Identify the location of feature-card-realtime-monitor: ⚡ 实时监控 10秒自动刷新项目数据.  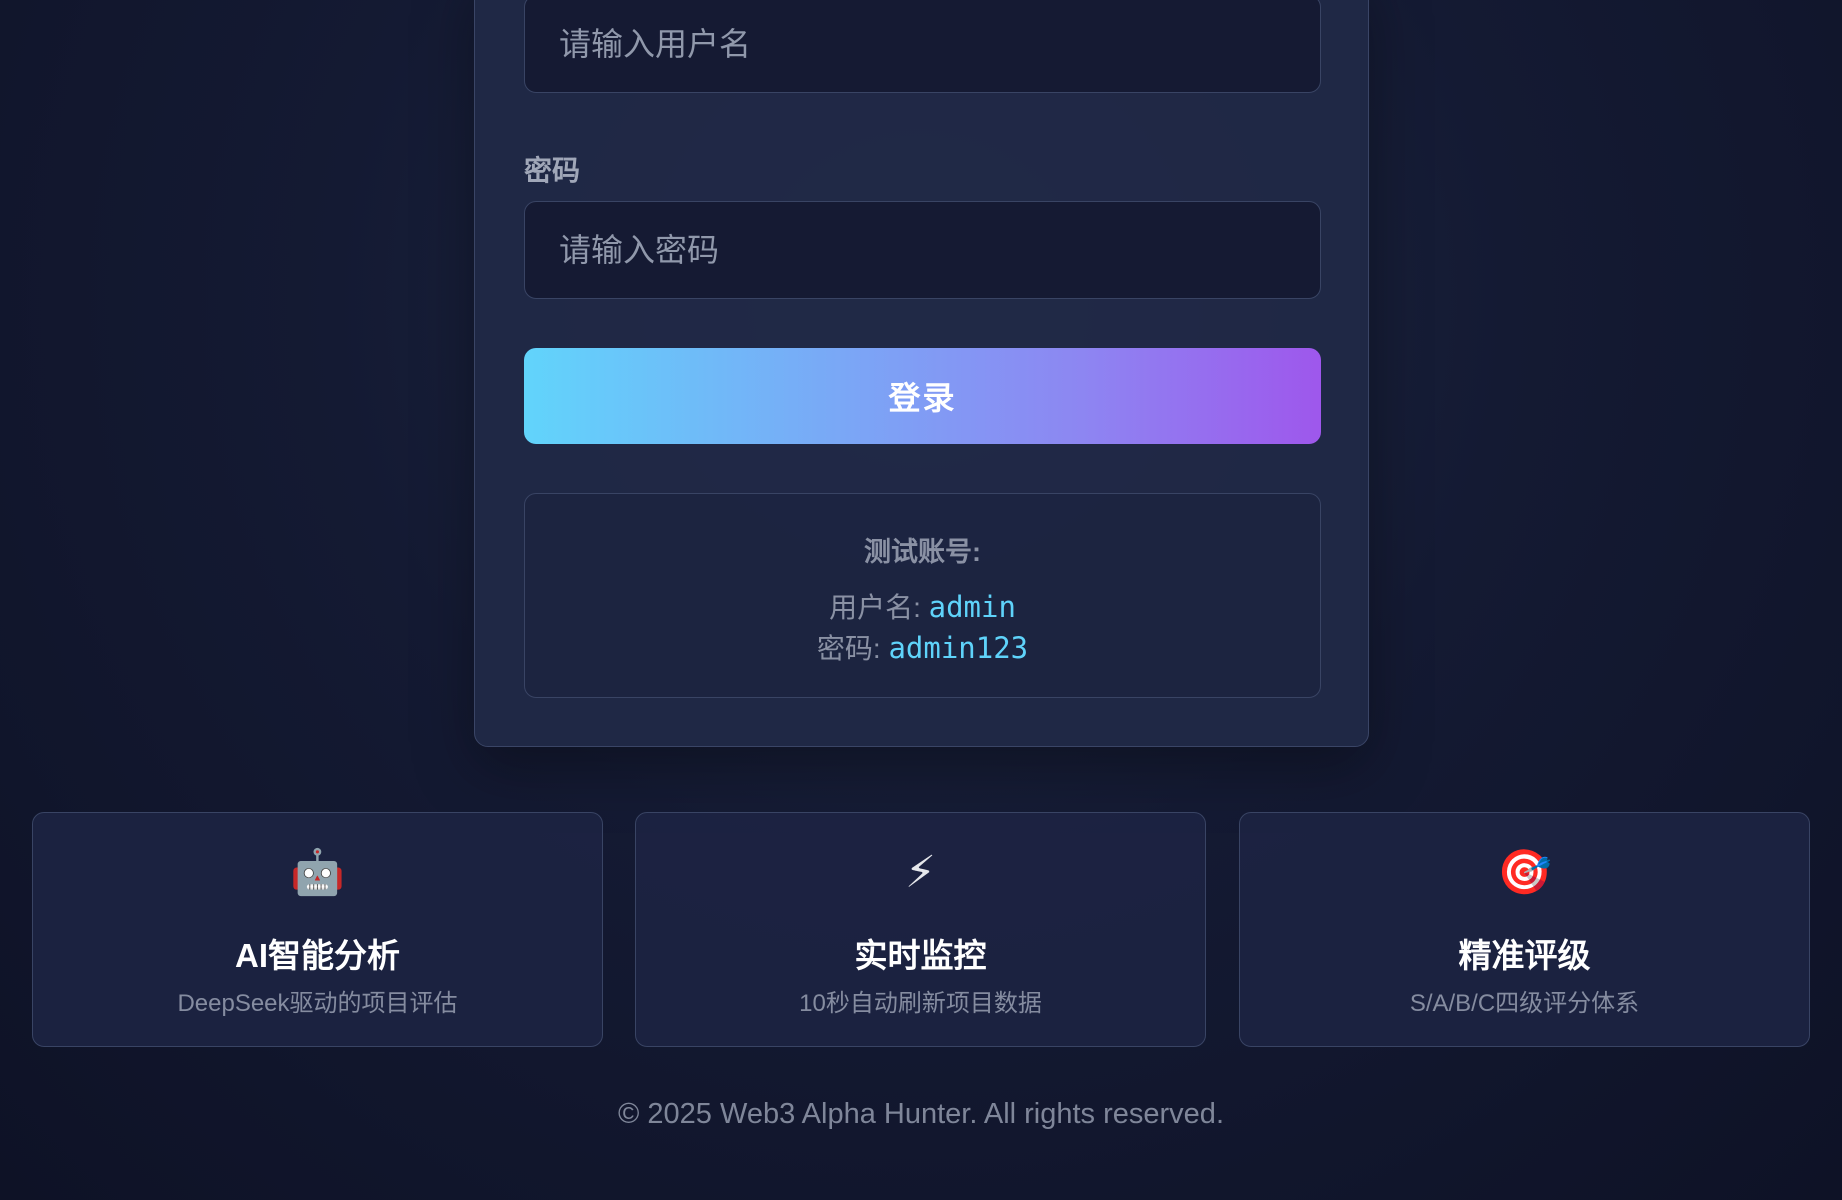
(920, 929).